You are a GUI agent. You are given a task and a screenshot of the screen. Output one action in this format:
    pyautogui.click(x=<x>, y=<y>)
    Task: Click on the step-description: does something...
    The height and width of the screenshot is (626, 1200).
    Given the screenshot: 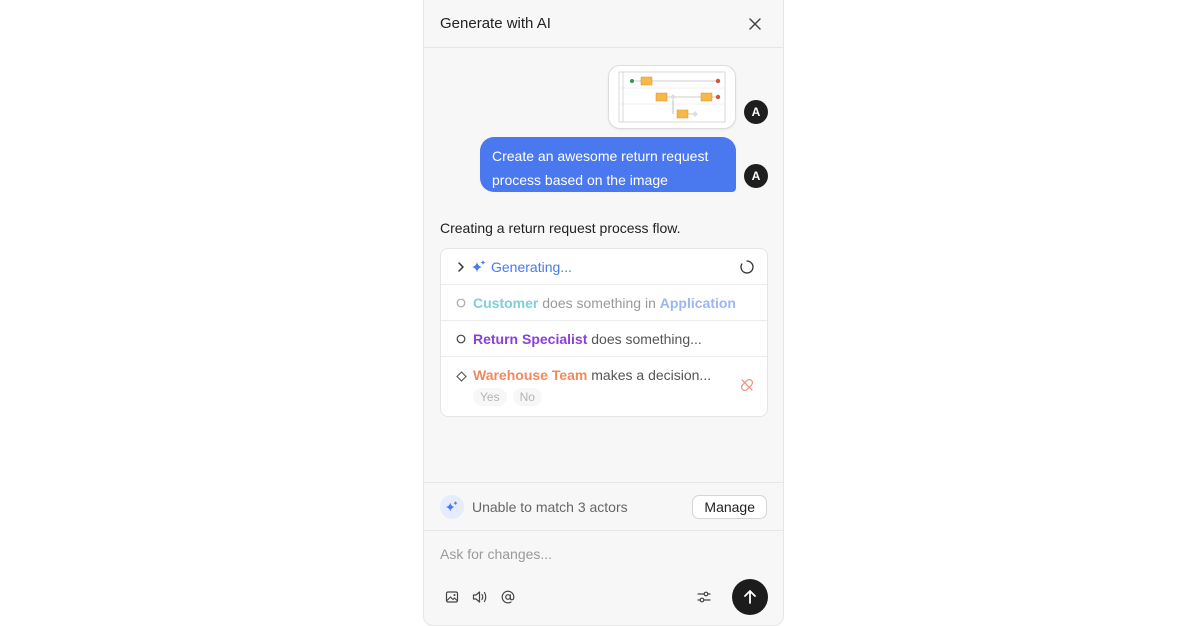 What is the action you would take?
    pyautogui.click(x=644, y=338)
    